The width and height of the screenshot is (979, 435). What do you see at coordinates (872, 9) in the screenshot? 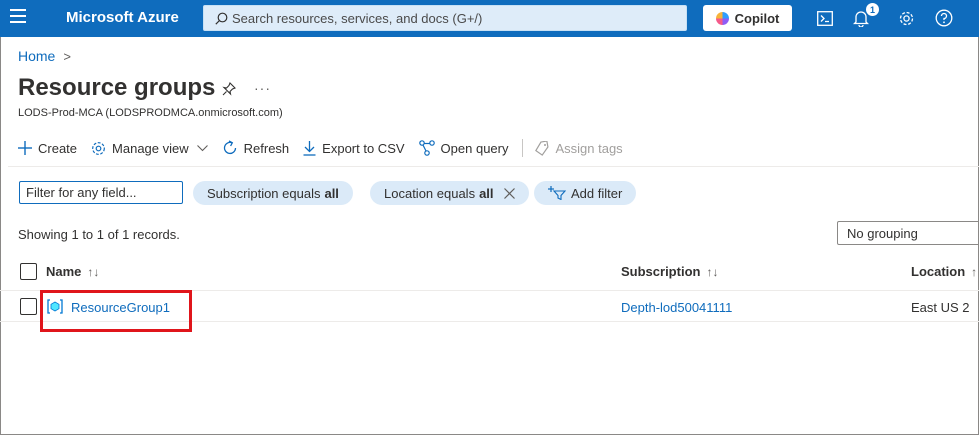
I see `notification-badge: 1` at bounding box center [872, 9].